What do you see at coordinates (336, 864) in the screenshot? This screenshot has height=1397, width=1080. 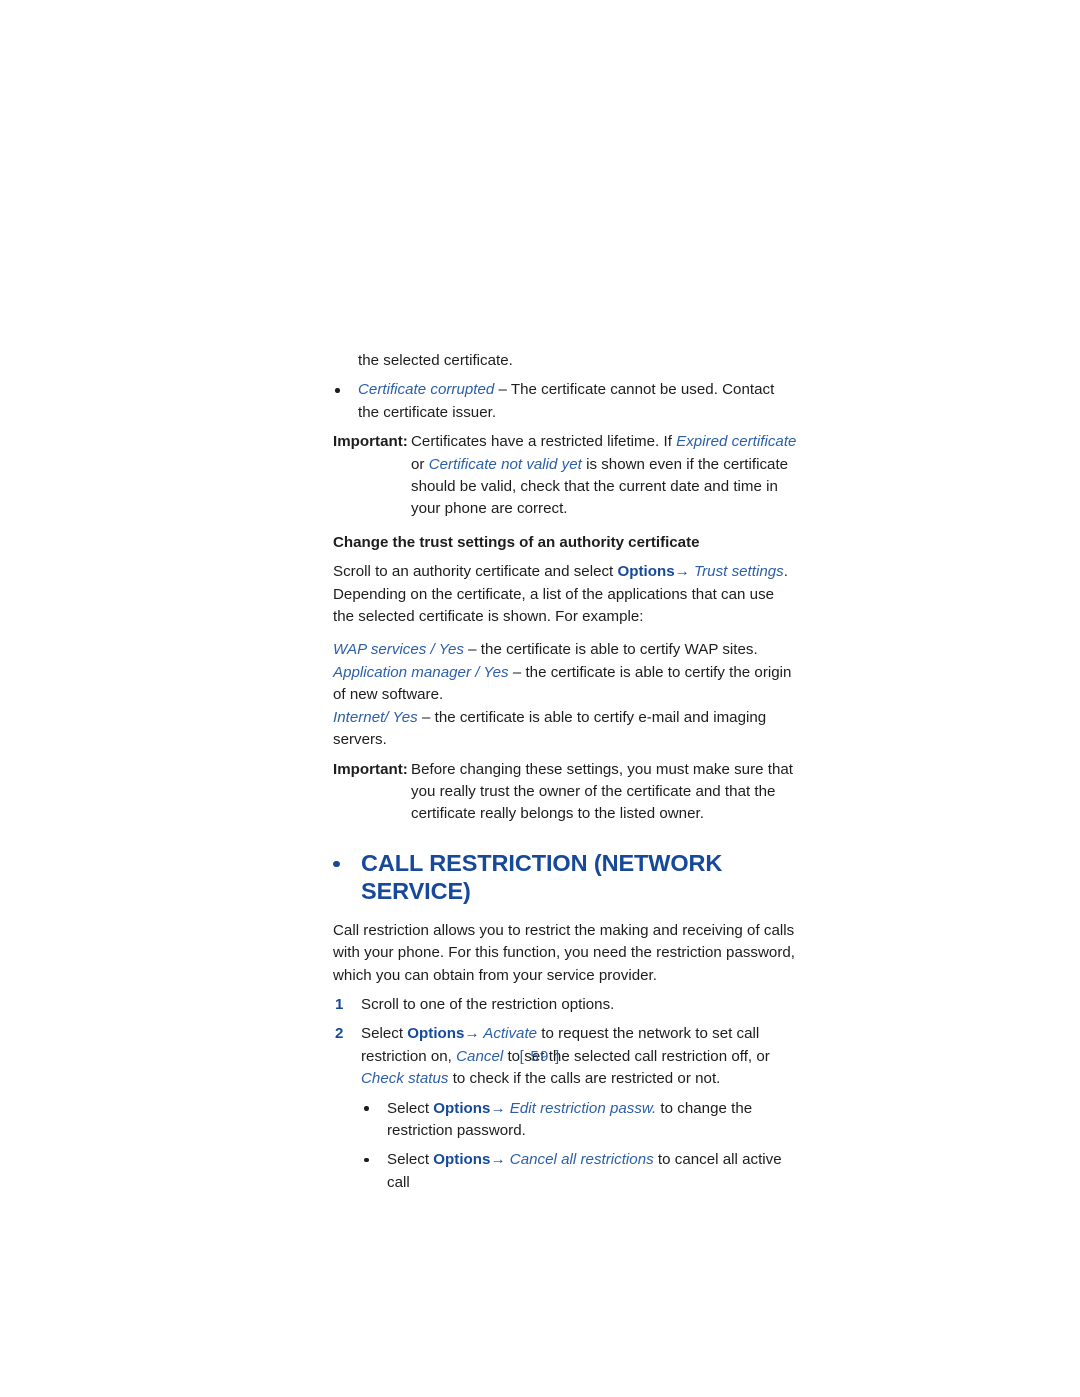 I see `heading-bullet-icon` at bounding box center [336, 864].